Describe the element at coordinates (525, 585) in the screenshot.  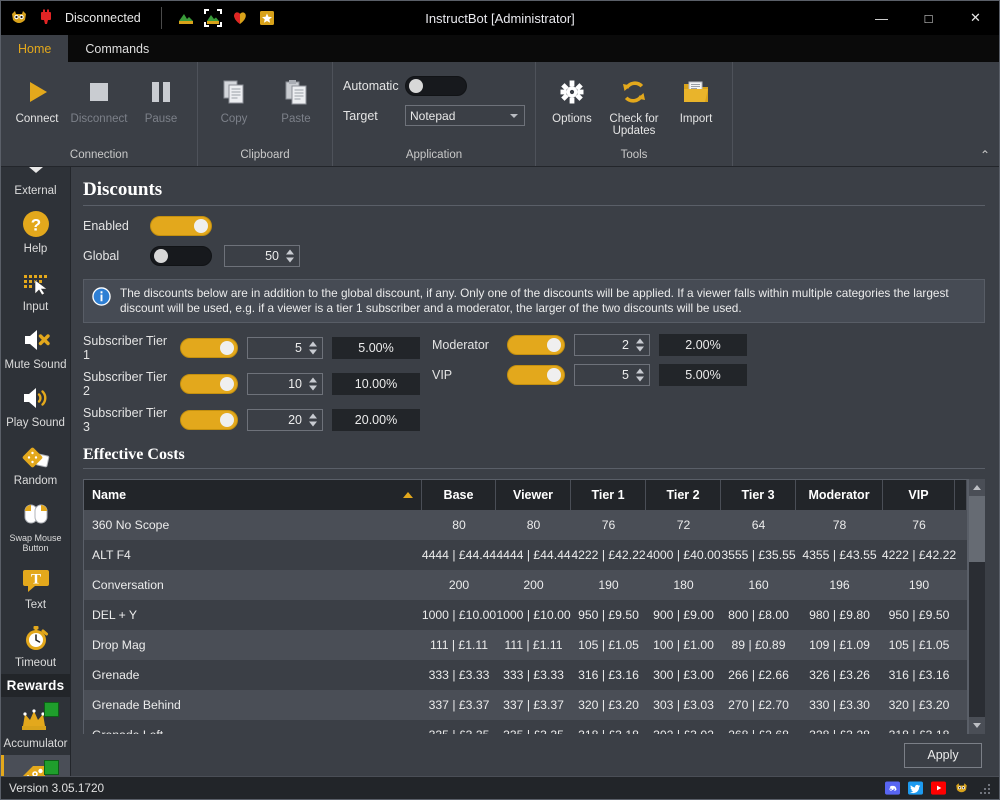
I see `table-row: Conversation 200 200 190 180 160 196 190` at that location.